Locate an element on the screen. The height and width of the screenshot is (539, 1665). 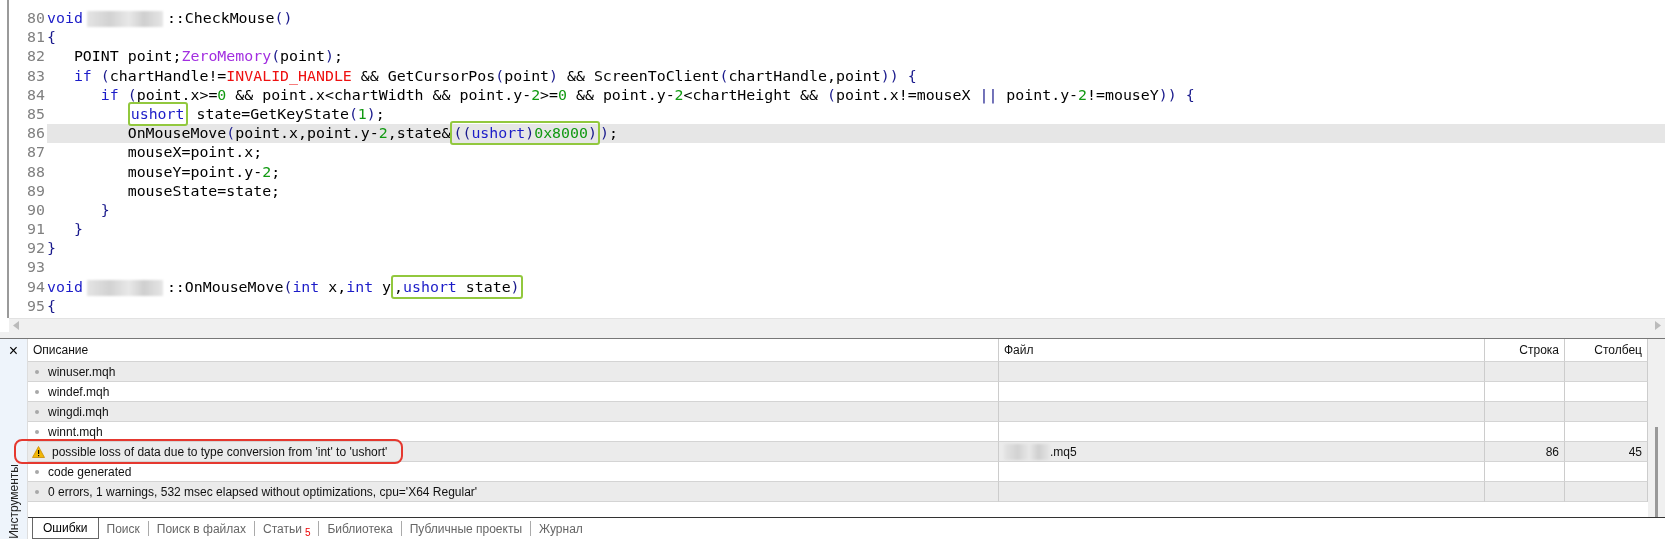
message-text: 0 errors, 1 warnings, 532 msec elapsed without optimizations, cpu='X64 Regular' is located at coordinates (263, 491).